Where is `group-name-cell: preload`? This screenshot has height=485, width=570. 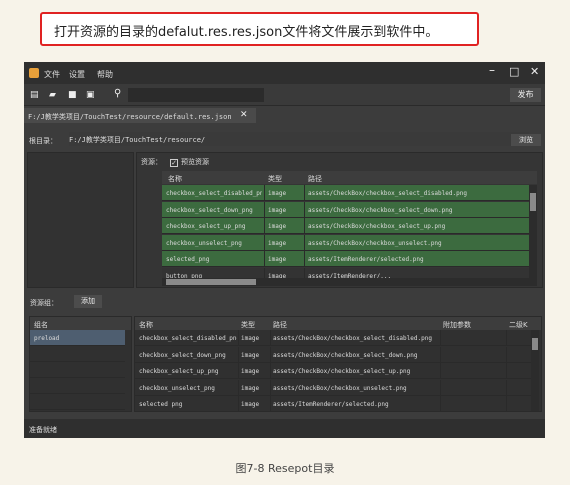
group-name-cell: preload is located at coordinates (47, 338).